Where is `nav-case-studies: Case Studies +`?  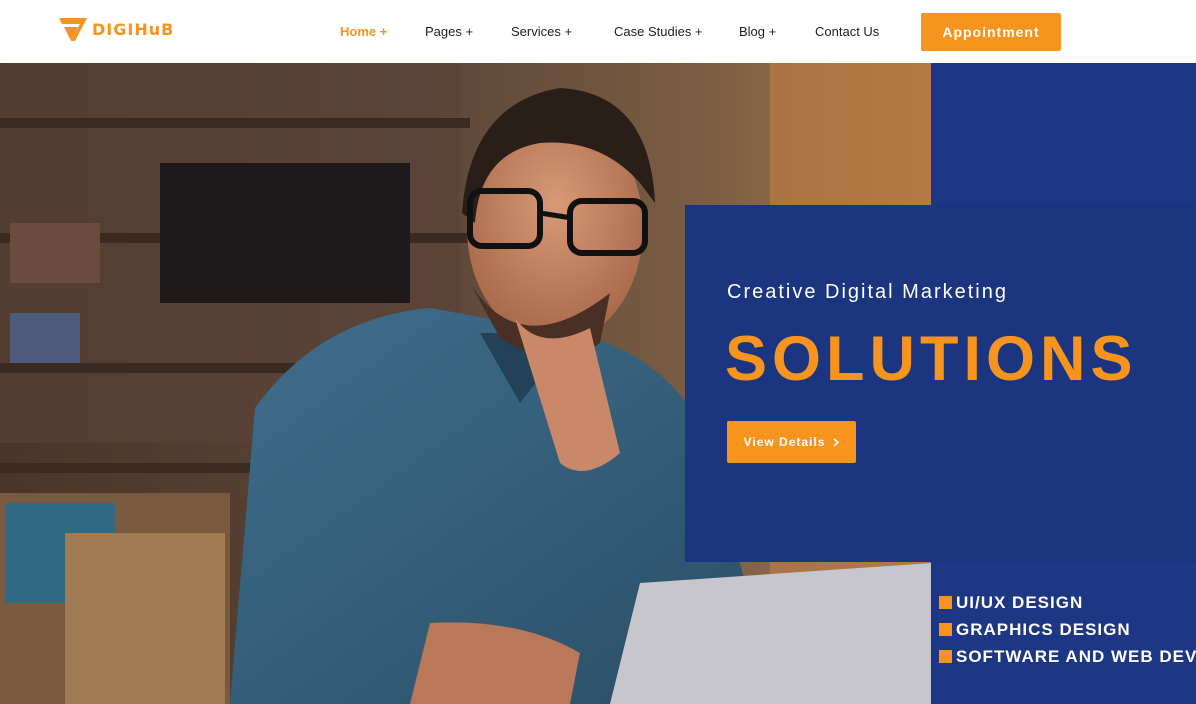 nav-case-studies: Case Studies + is located at coordinates (658, 31).